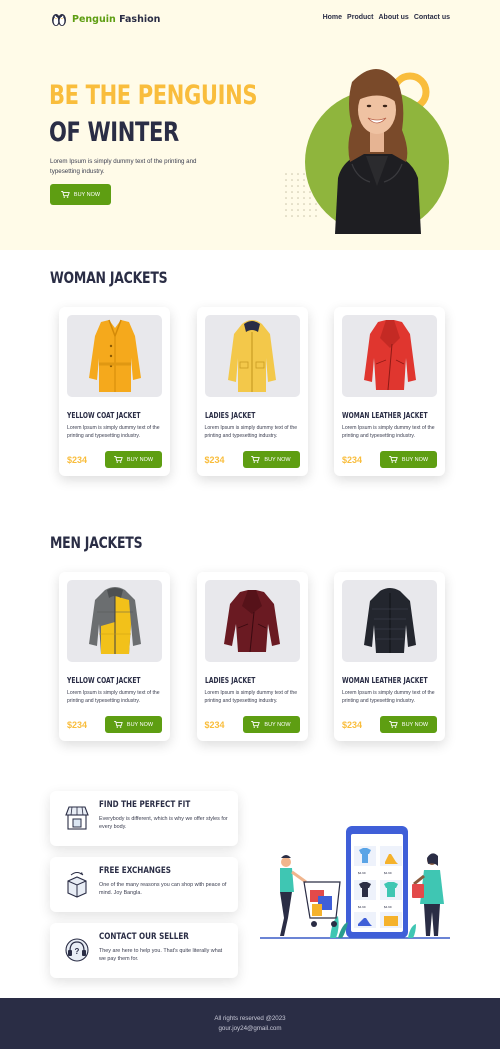  I want to click on brand-name: Penguin Fashion, so click(116, 19).